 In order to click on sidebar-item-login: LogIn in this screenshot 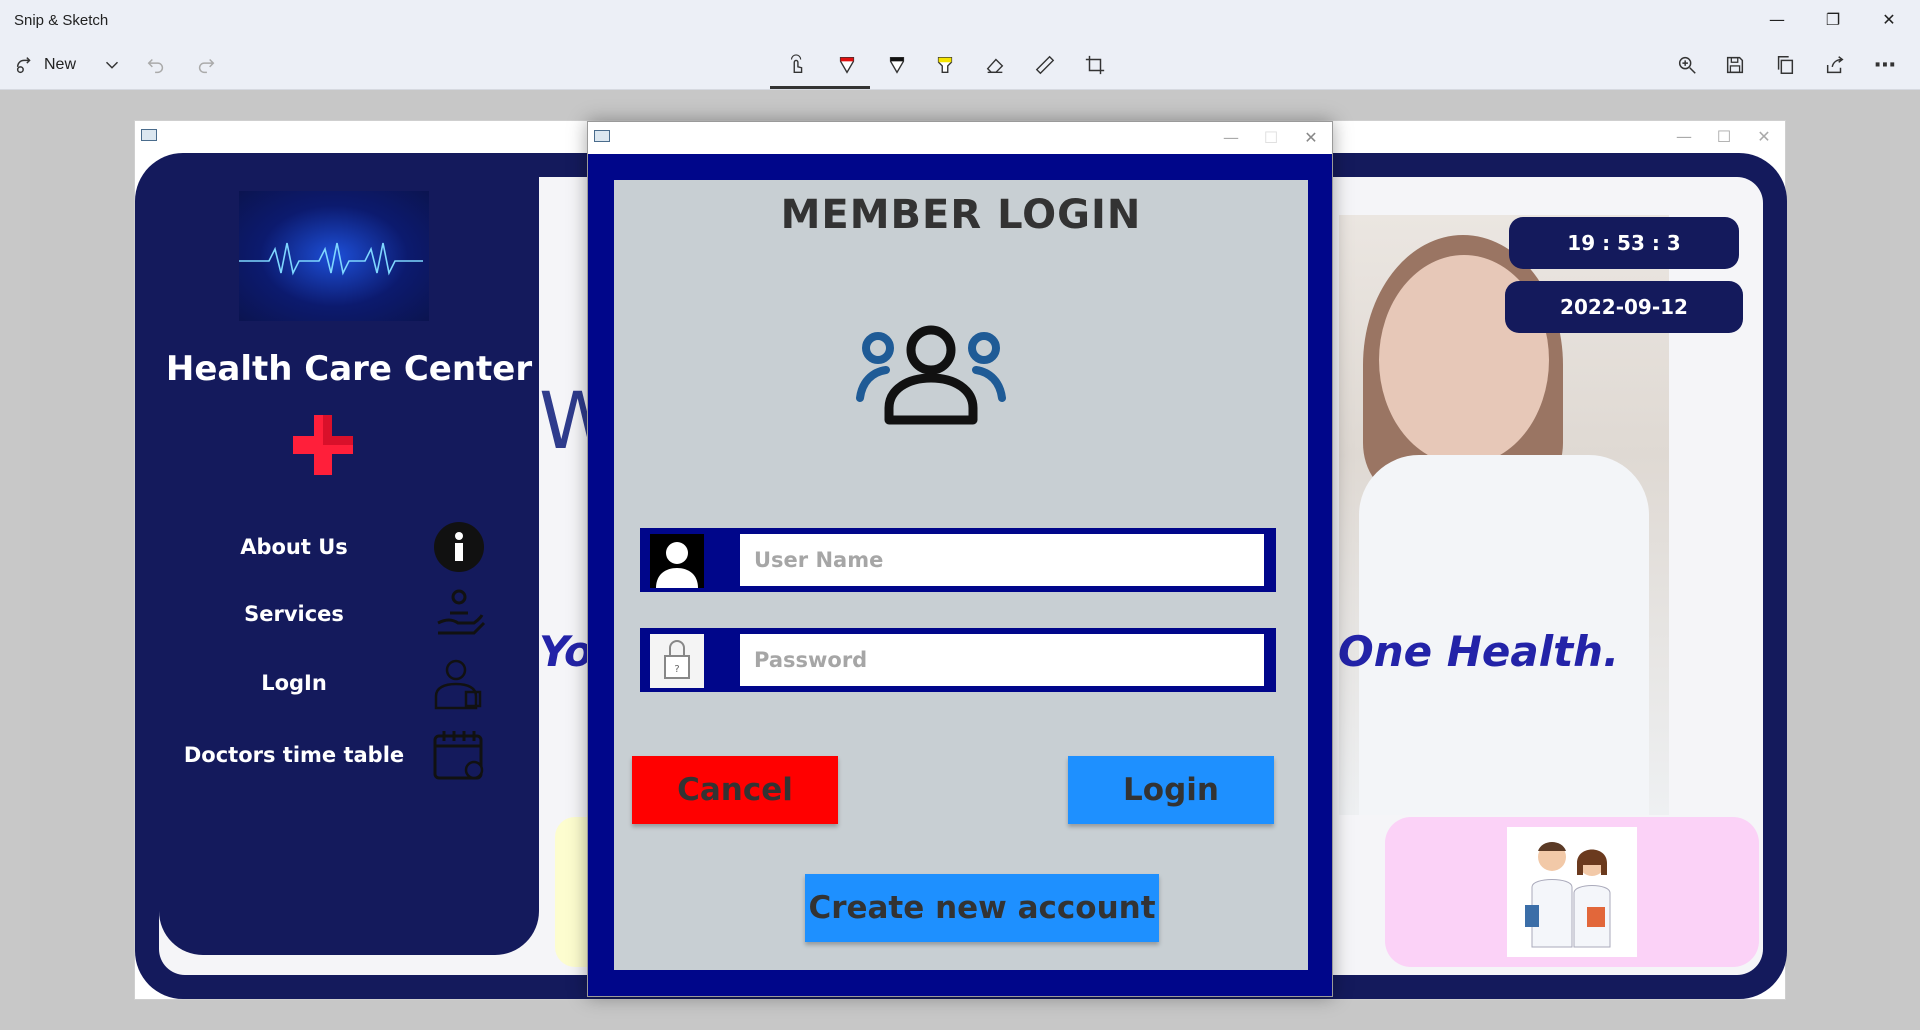, I will do `click(339, 683)`.